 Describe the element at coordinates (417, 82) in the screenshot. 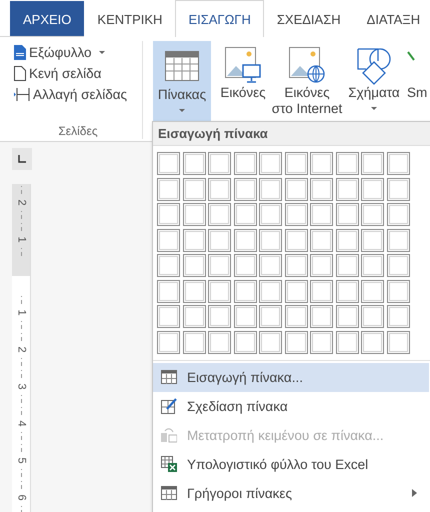

I see `ribbon-button: Sm` at that location.